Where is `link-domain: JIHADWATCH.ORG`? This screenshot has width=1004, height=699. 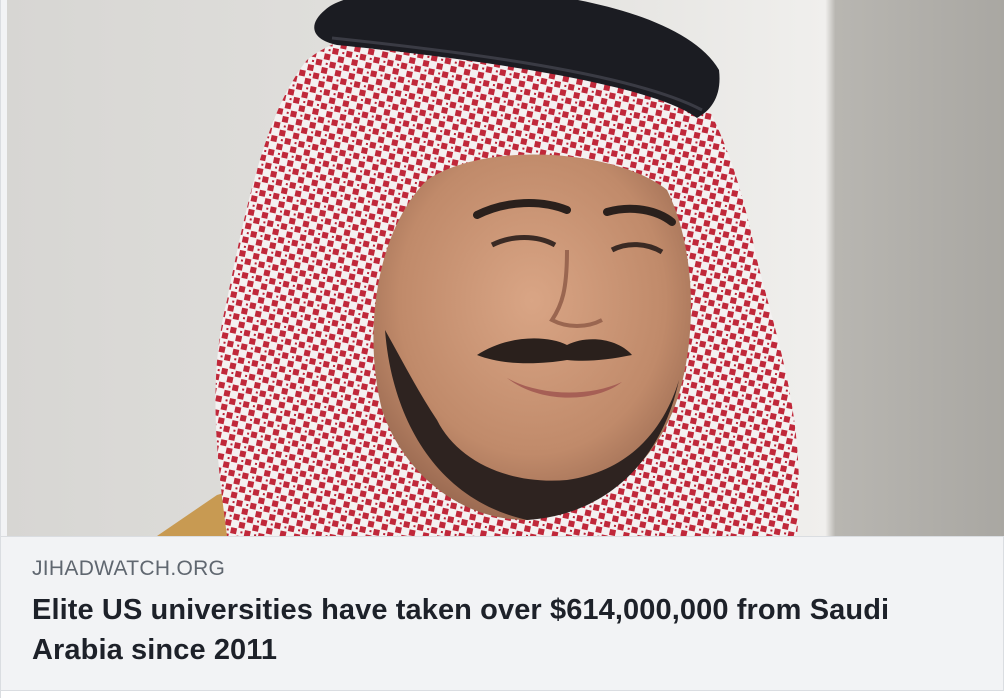 link-domain: JIHADWATCH.ORG is located at coordinates (129, 568).